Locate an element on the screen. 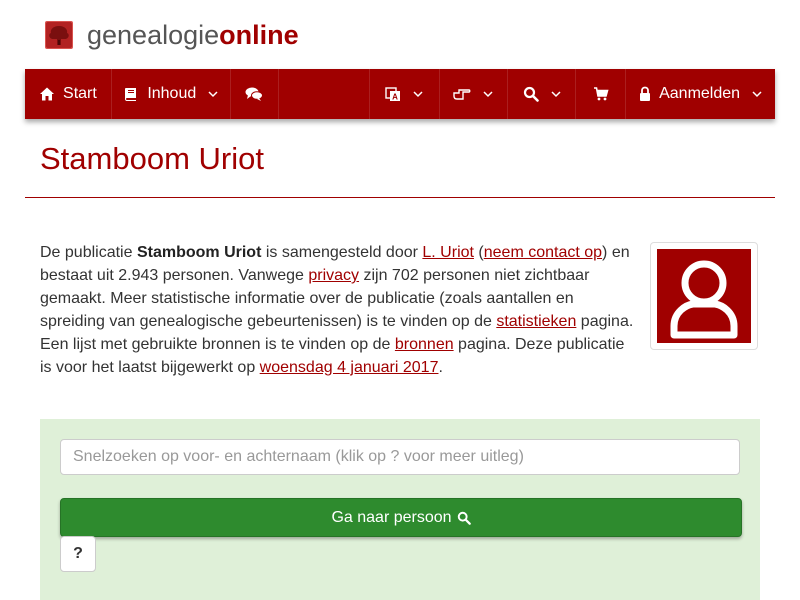 This screenshot has height=600, width=800. go-to-person-button: Ga naar persoon is located at coordinates (401, 517).